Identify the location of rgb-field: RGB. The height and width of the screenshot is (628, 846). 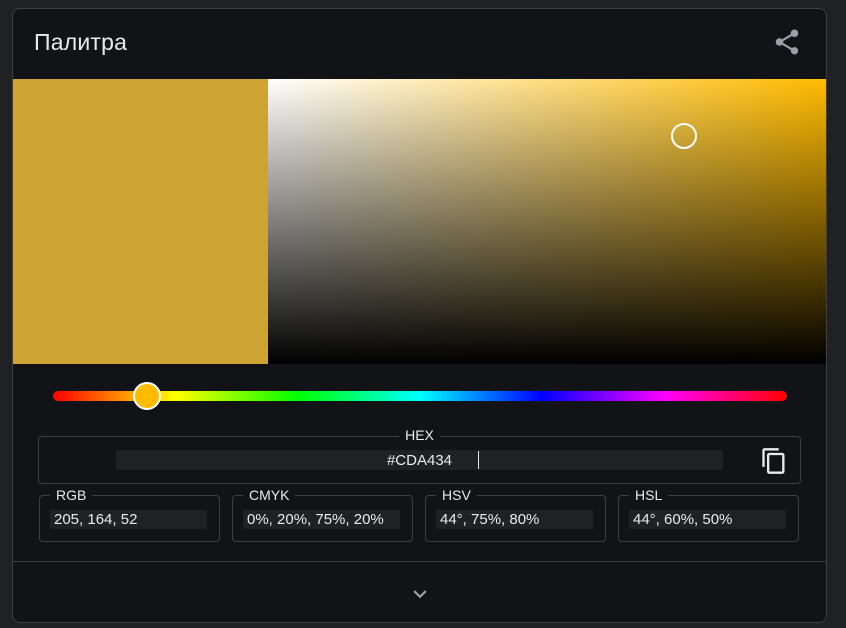
(129, 514).